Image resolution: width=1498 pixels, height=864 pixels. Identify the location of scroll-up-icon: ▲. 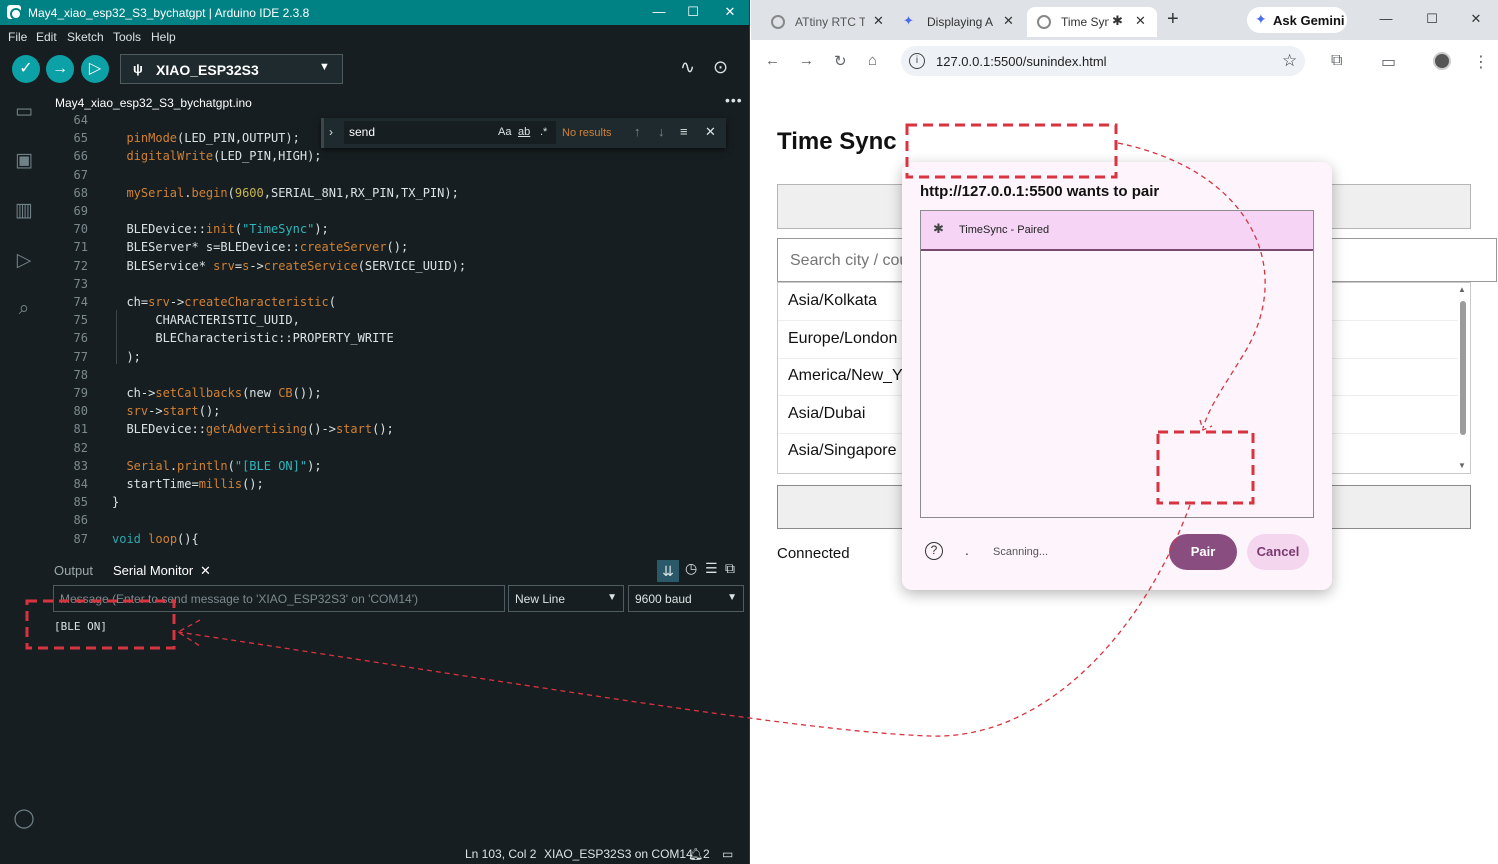
(1462, 289).